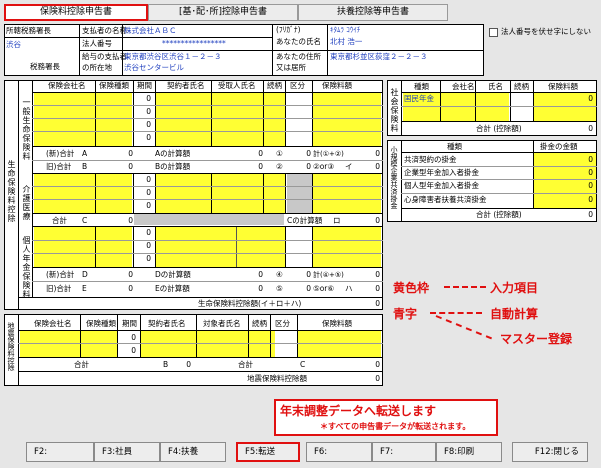 The height and width of the screenshot is (468, 601). I want to click on label-c-calc: Cの計算額, so click(305, 220).